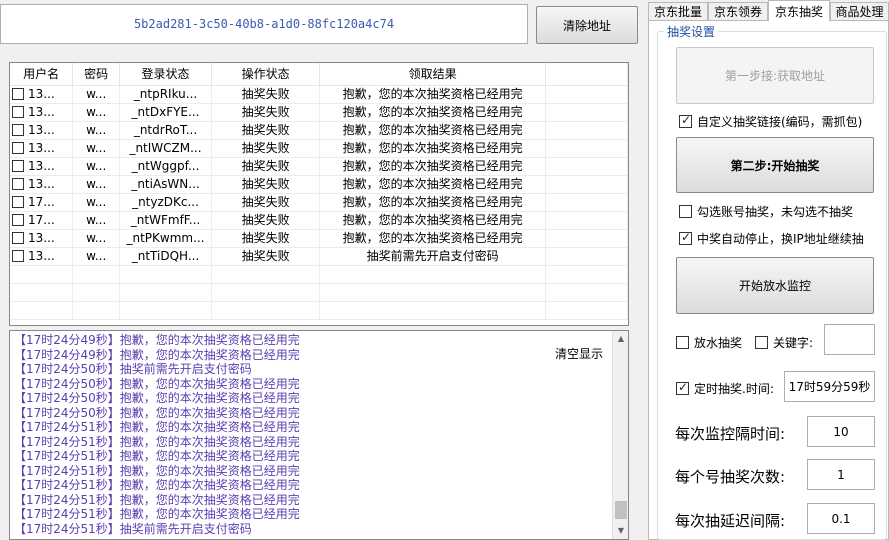 This screenshot has height=540, width=889. I want to click on auto-stop-label: 中奖自动停止，换IP地址继续抽, so click(780, 239).